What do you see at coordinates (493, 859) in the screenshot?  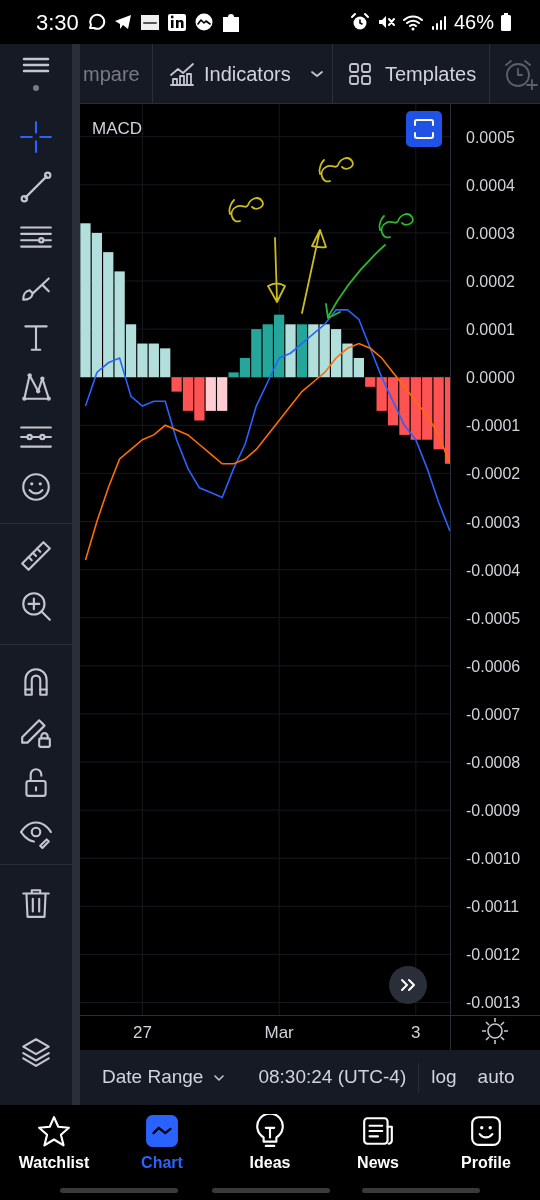 I see `price-label: -0.0010` at bounding box center [493, 859].